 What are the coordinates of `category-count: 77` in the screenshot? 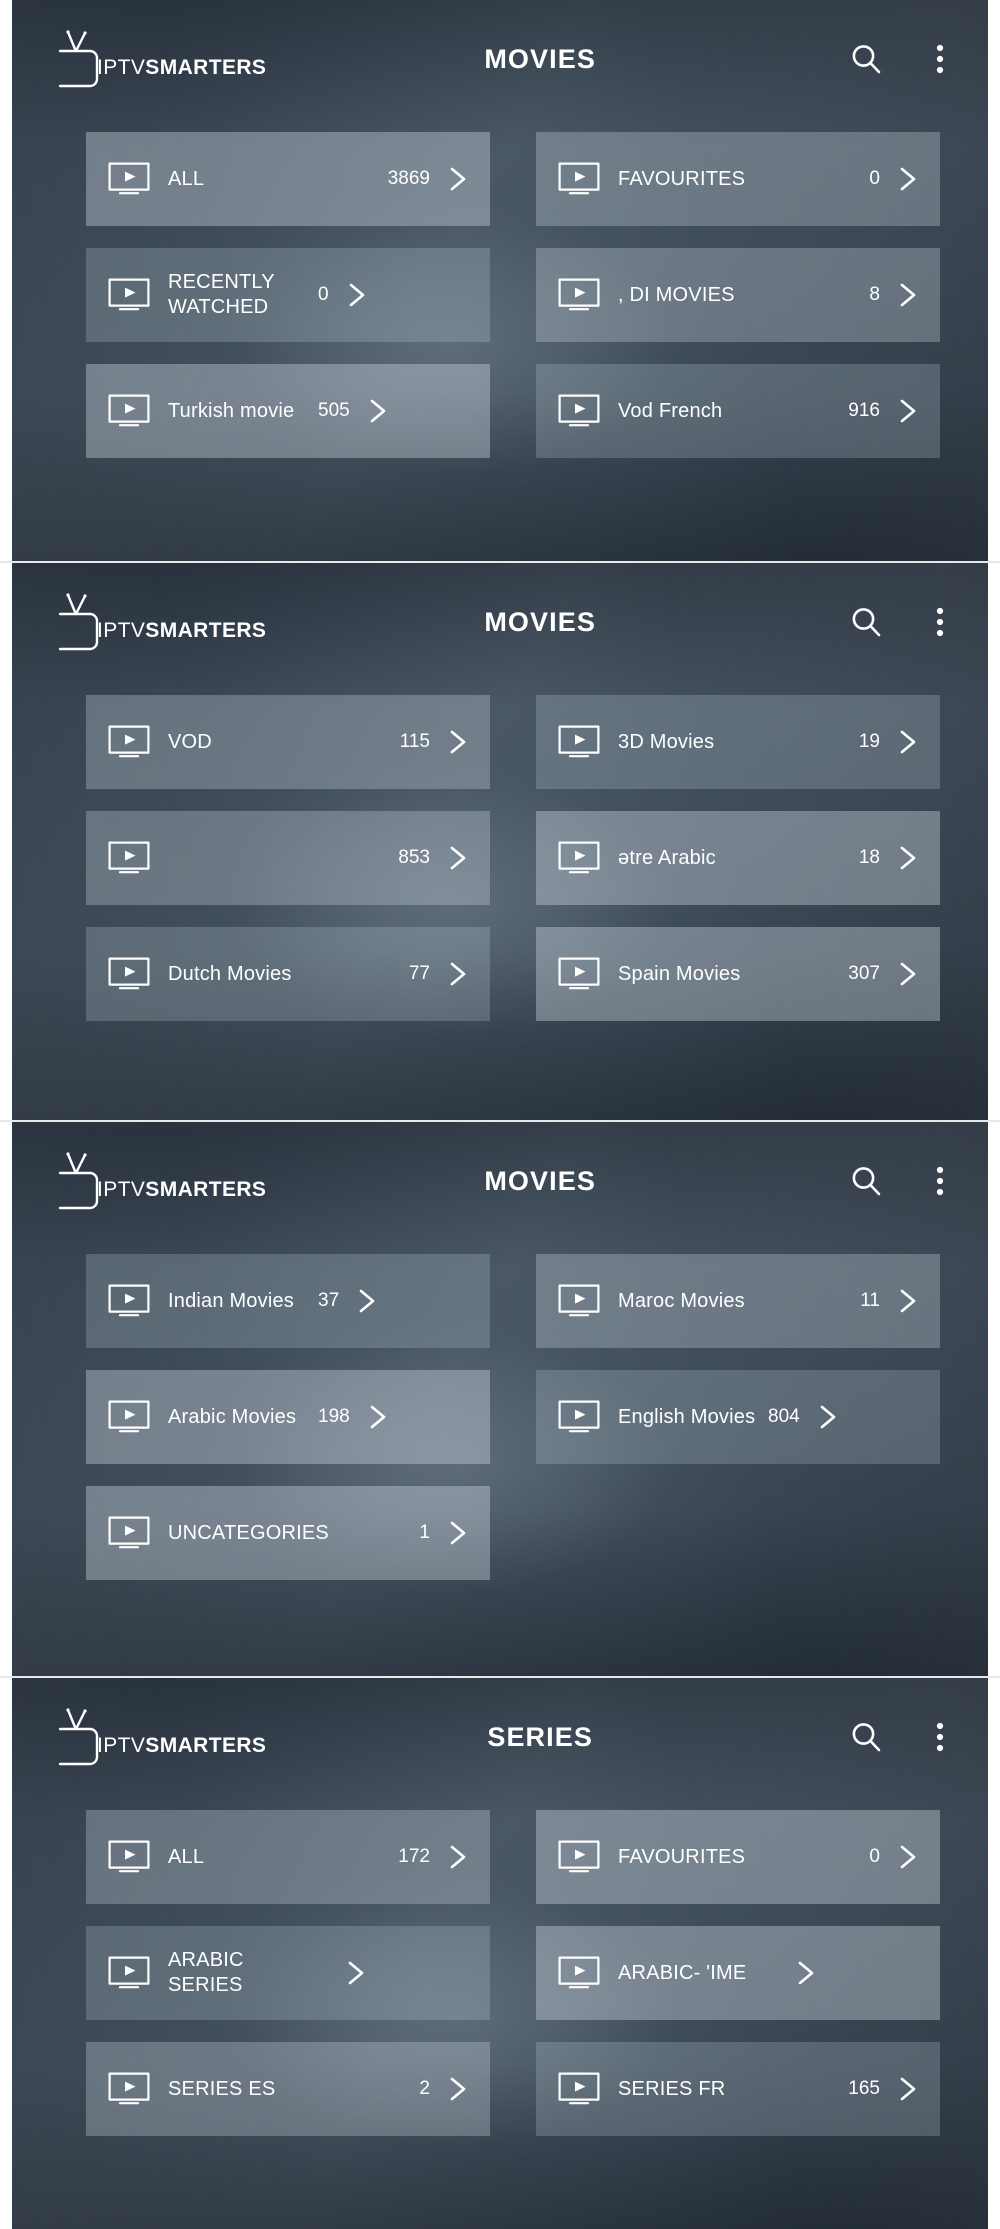 It's located at (419, 973).